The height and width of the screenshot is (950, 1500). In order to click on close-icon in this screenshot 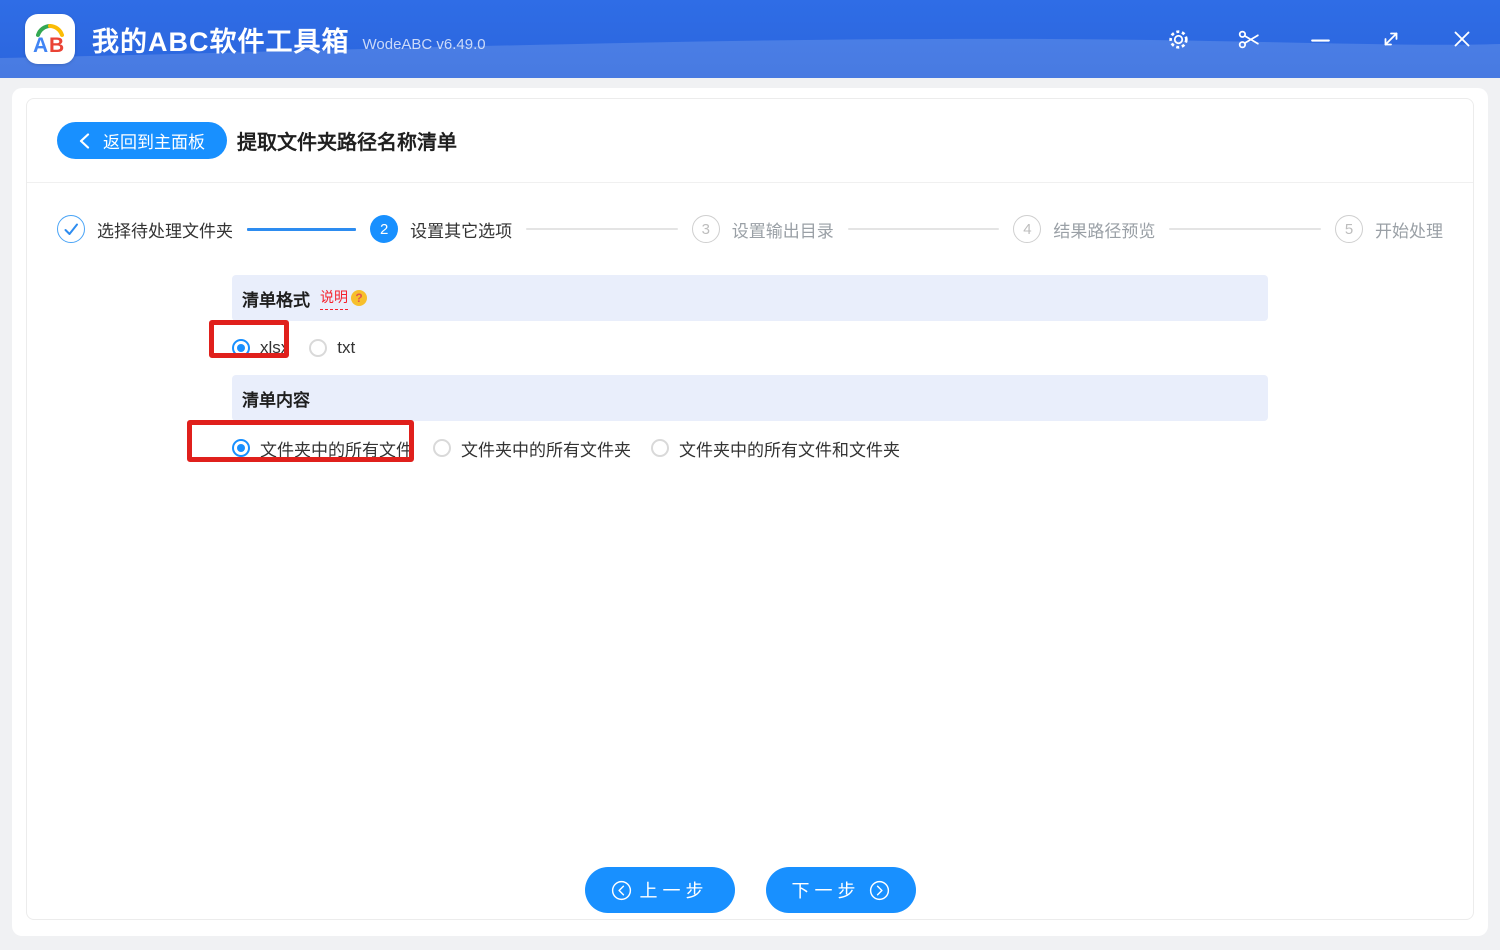, I will do `click(1462, 39)`.